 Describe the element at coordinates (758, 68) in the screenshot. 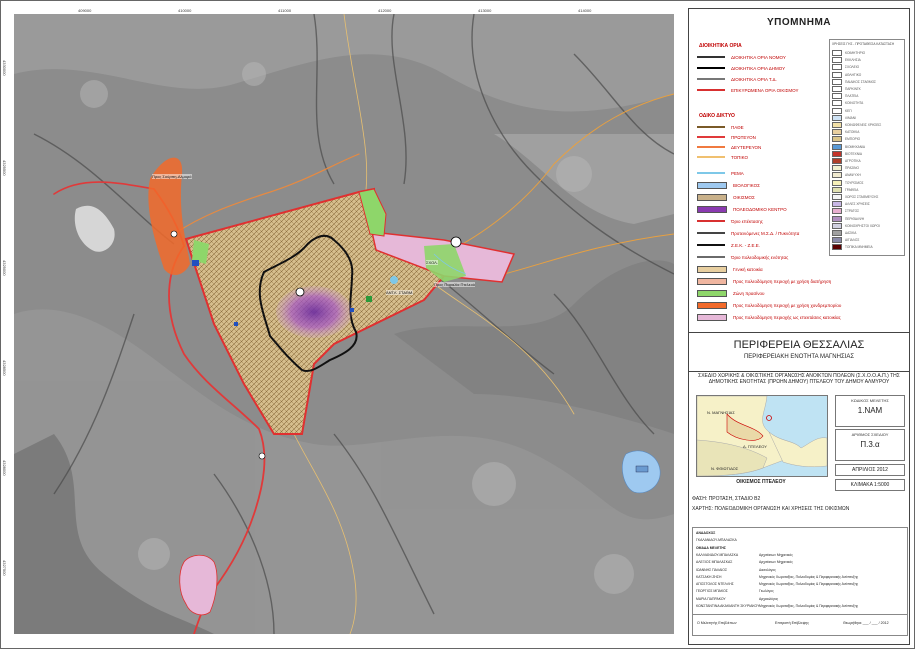

I see `admin_items-label: ΔΙΟΙΚΗΤΙΚΑ ΟΡΙΑ ΔΗΜΟΥ` at that location.